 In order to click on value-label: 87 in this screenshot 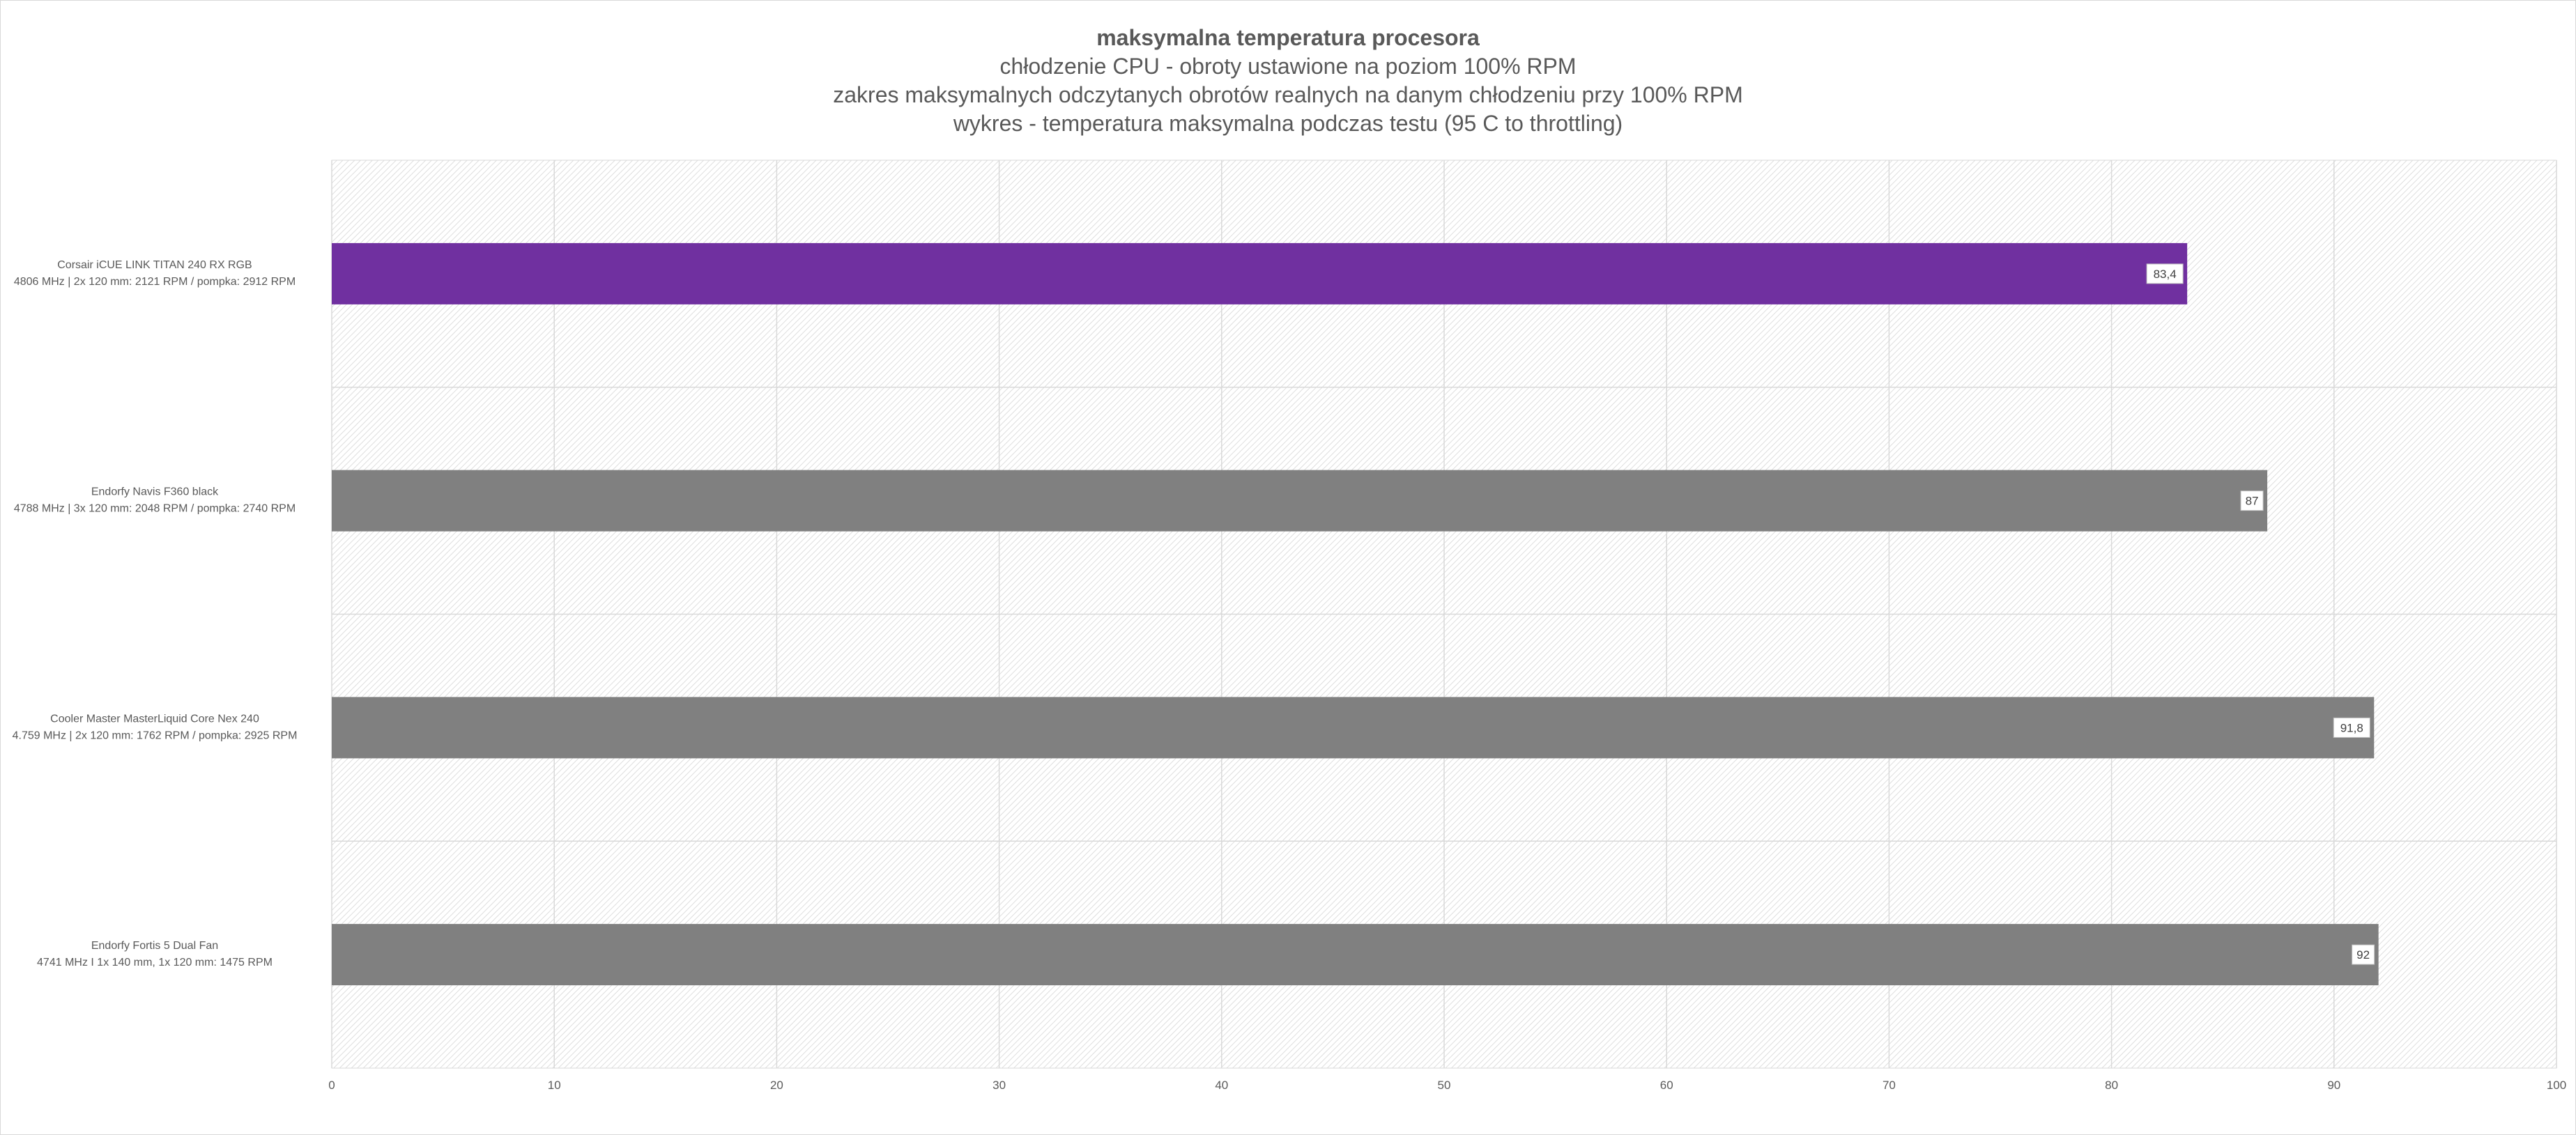, I will do `click(2252, 501)`.